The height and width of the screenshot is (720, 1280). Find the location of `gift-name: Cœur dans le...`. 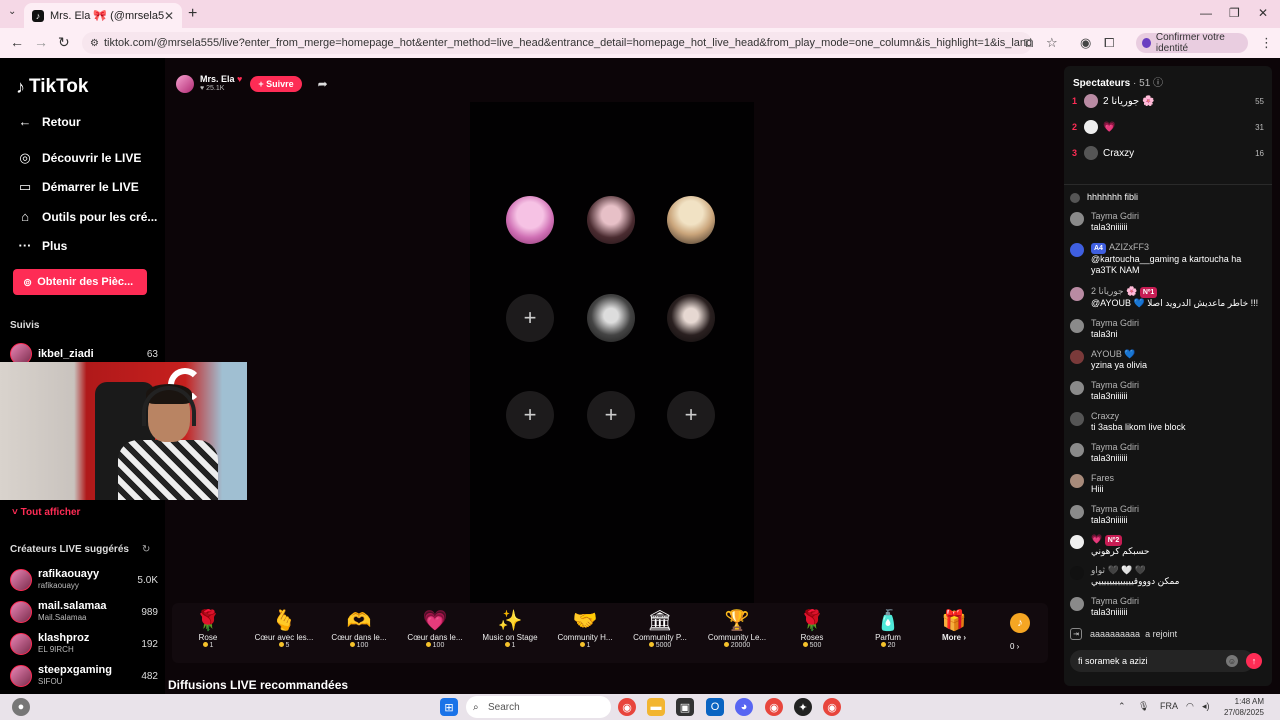

gift-name: Cœur dans le... is located at coordinates (435, 637).